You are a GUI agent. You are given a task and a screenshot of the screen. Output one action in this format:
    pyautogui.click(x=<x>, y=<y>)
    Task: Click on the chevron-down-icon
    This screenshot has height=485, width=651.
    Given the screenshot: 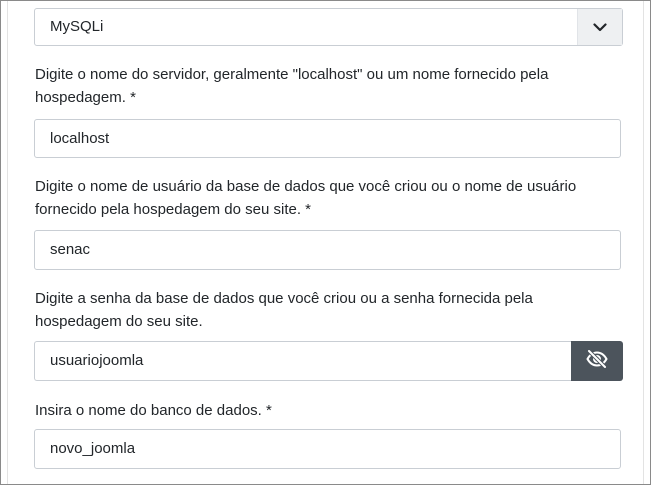 What is the action you would take?
    pyautogui.click(x=599, y=27)
    